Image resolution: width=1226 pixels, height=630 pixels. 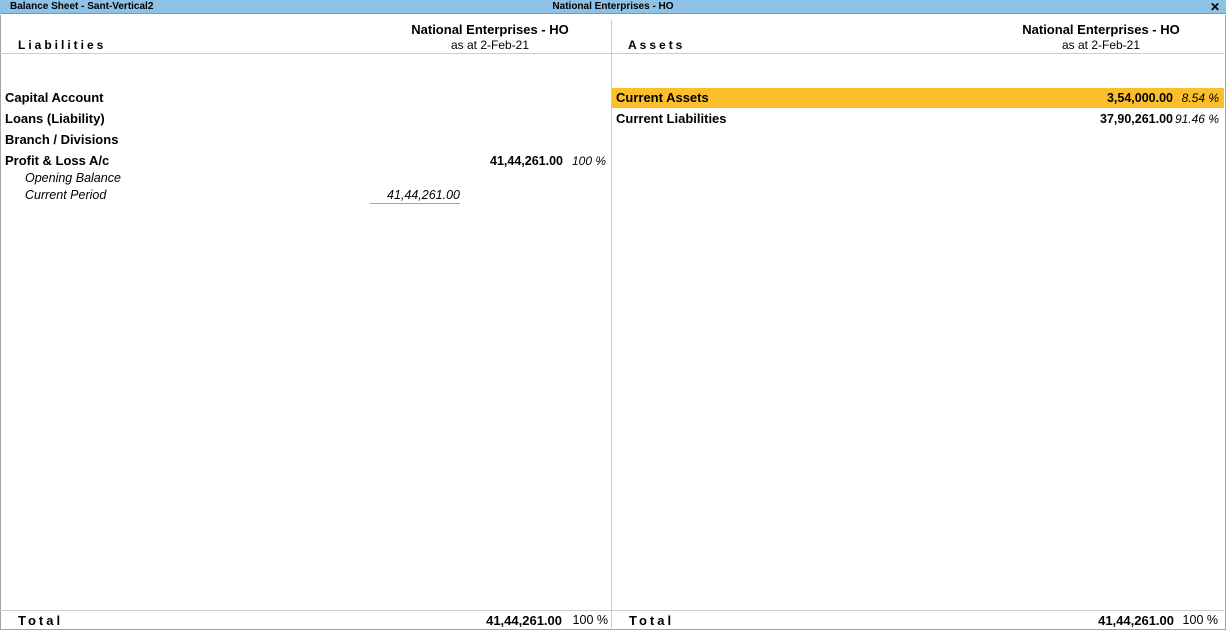 What do you see at coordinates (305, 98) in the screenshot?
I see `ledger-row-capital-account: Capital Account` at bounding box center [305, 98].